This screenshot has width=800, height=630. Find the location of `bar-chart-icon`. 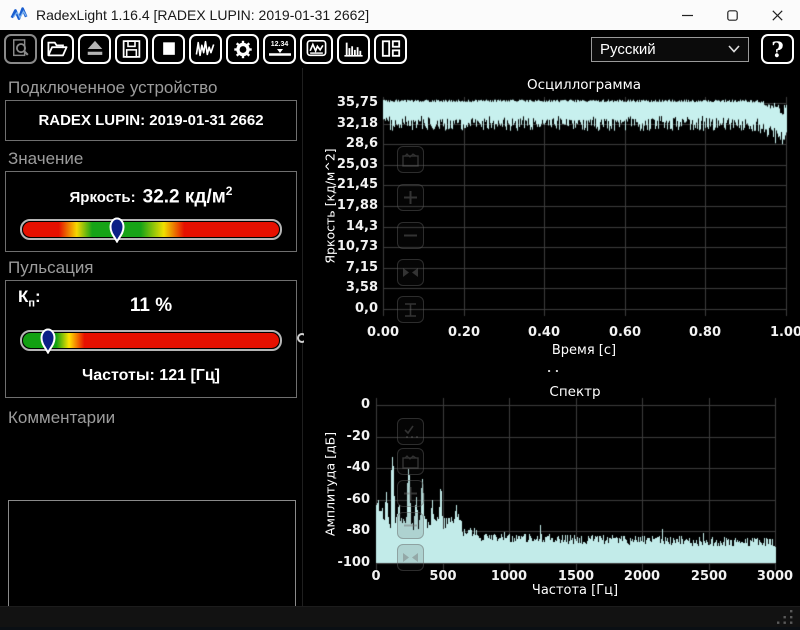

bar-chart-icon is located at coordinates (353, 49).